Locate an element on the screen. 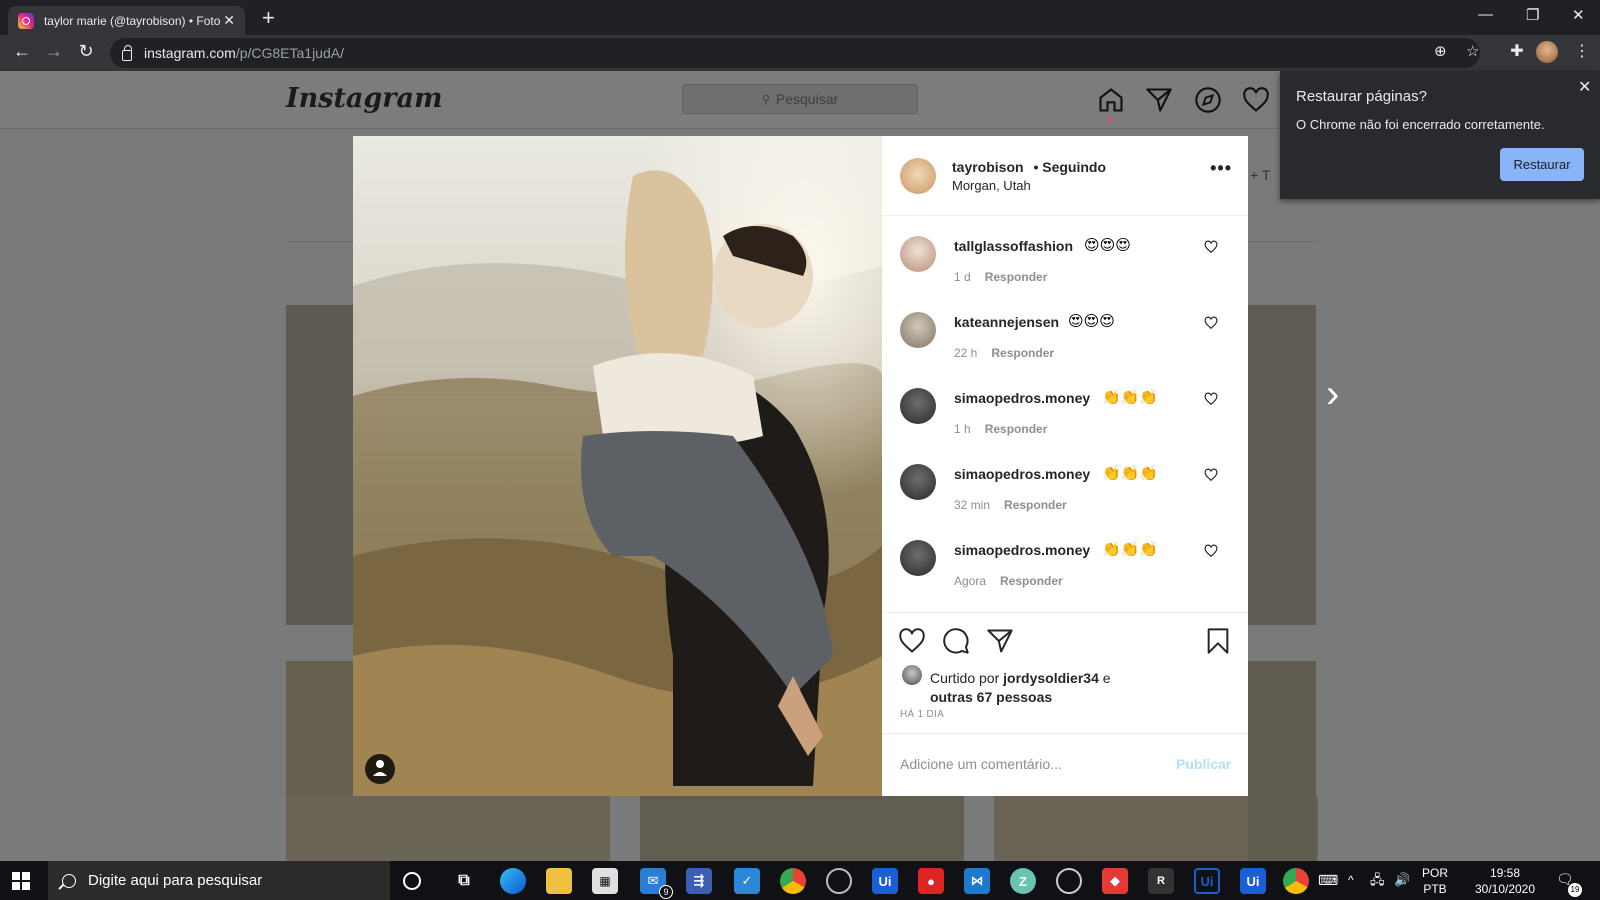 Image resolution: width=1600 pixels, height=900 pixels. comment-item: simaopedros.money 👏👏👏 32 min Responder is located at coordinates (1065, 502).